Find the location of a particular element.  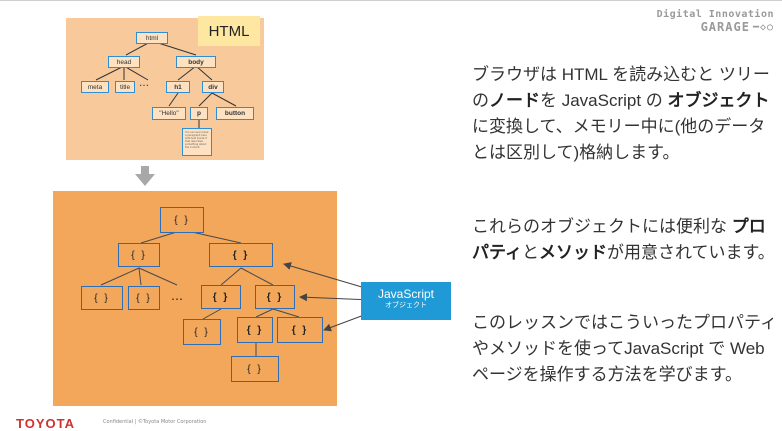

keyword-node: ノード is located at coordinates (514, 100).